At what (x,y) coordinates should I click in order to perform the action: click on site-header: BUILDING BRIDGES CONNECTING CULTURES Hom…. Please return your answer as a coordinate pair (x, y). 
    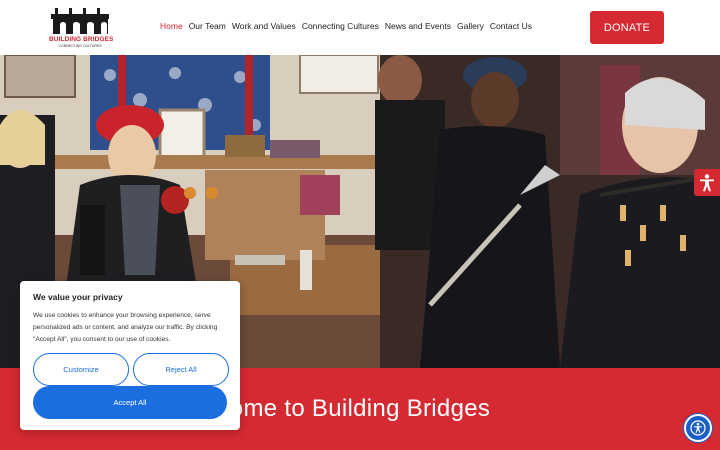
    Looking at the image, I should click on (360, 27).